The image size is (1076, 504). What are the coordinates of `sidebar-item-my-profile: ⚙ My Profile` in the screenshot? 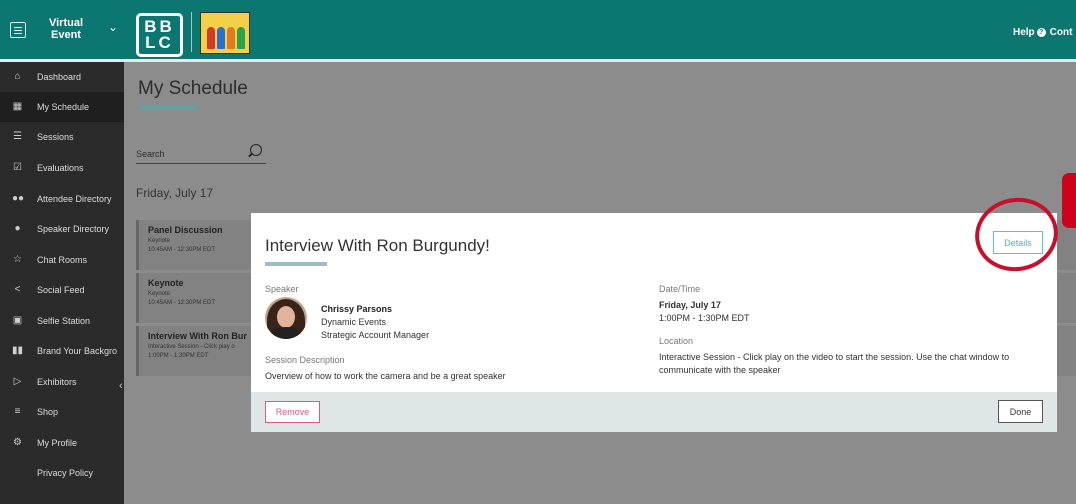 It's located at (62, 443).